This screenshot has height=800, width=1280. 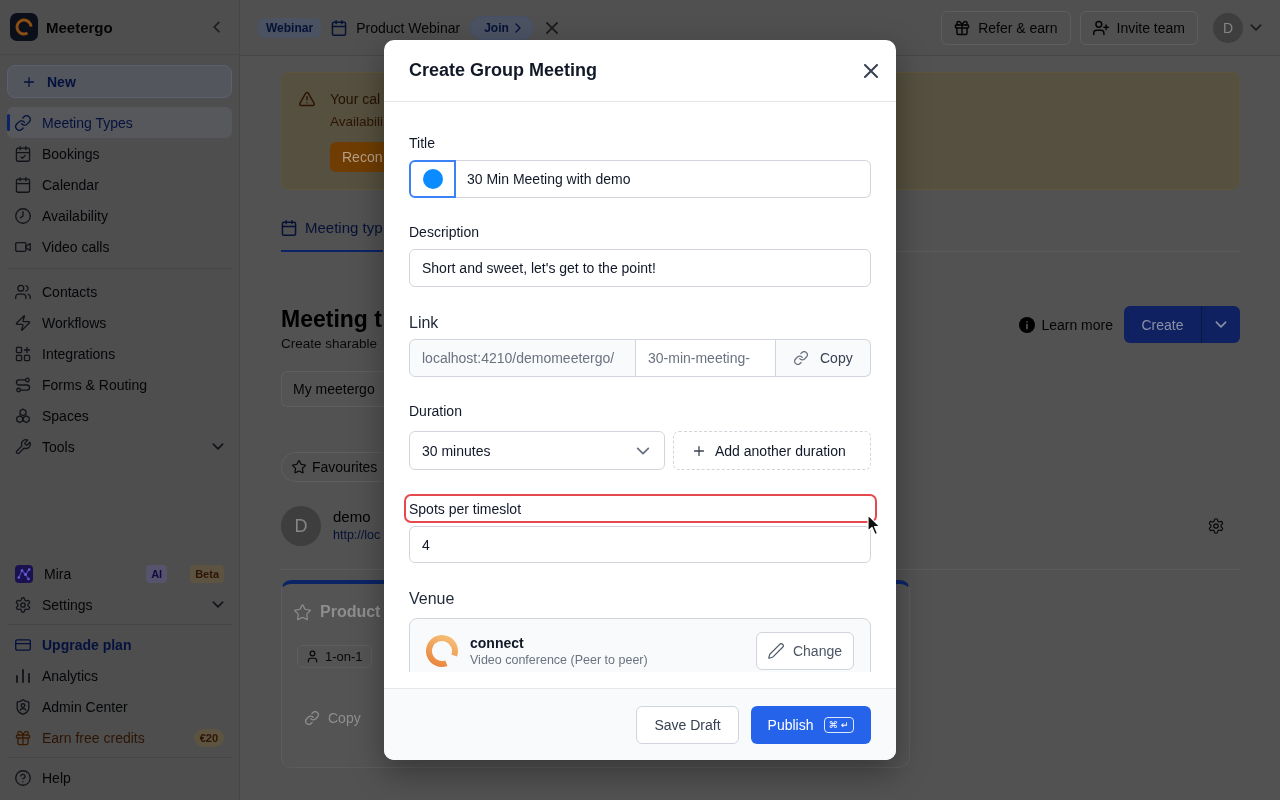 What do you see at coordinates (79, 27) in the screenshot?
I see `brand-name: Meetergo` at bounding box center [79, 27].